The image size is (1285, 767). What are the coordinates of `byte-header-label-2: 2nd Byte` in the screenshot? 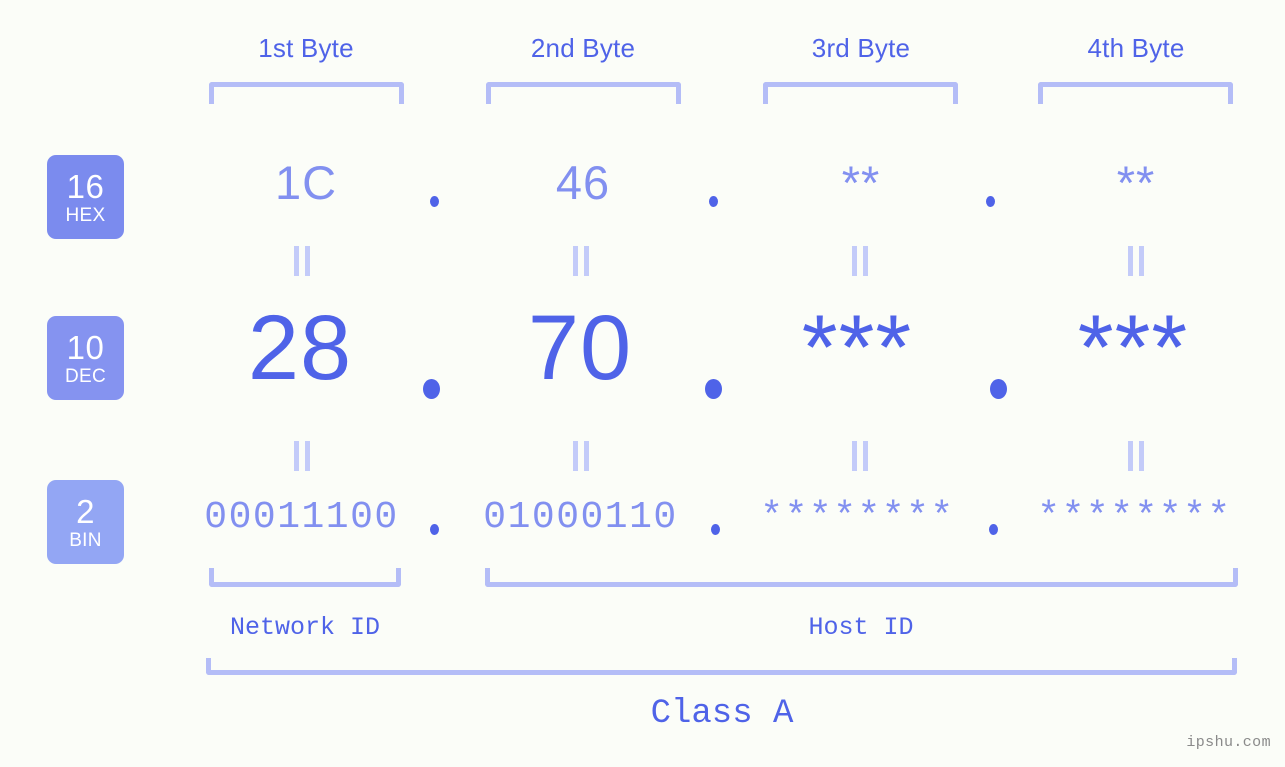 It's located at (583, 48).